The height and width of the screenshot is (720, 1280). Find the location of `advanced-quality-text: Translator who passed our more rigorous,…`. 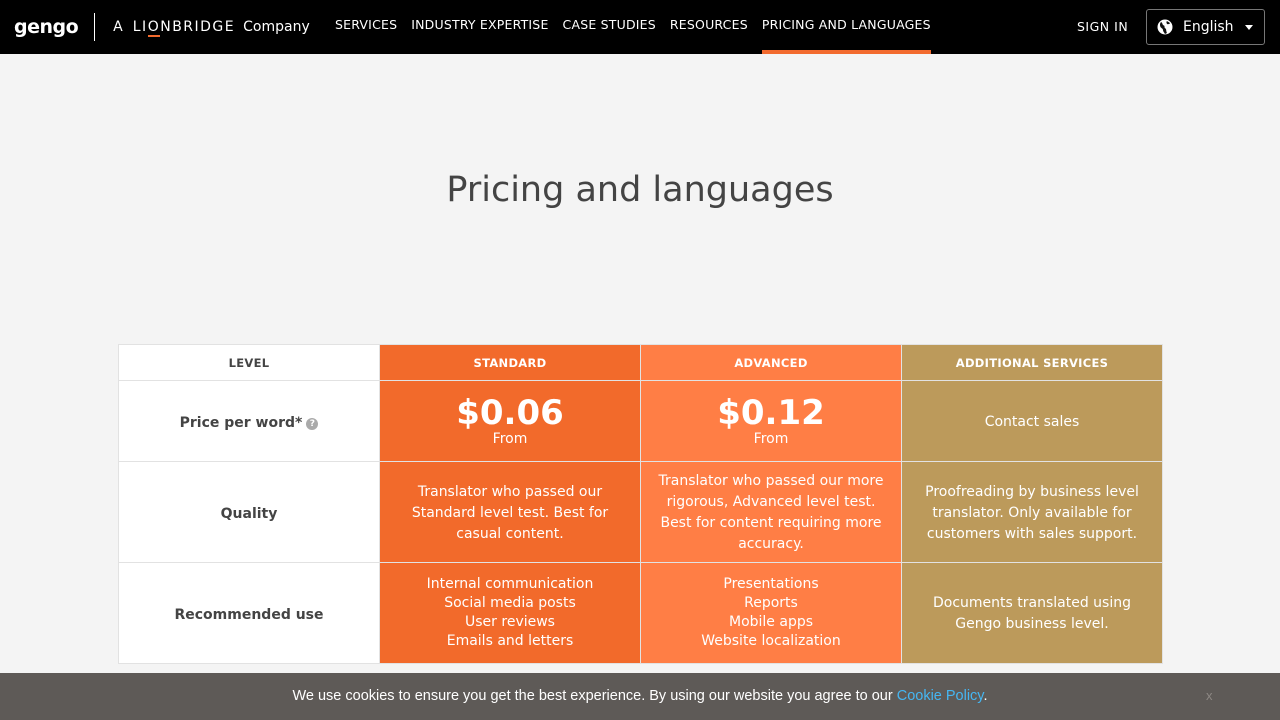

advanced-quality-text: Translator who passed our more rigorous,… is located at coordinates (771, 512).